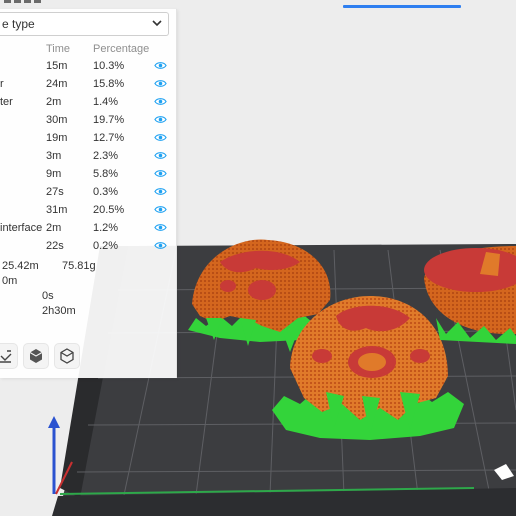 The width and height of the screenshot is (516, 516). Describe the element at coordinates (88, 159) in the screenshot. I see `legend-row: 3m 2.3%` at that location.